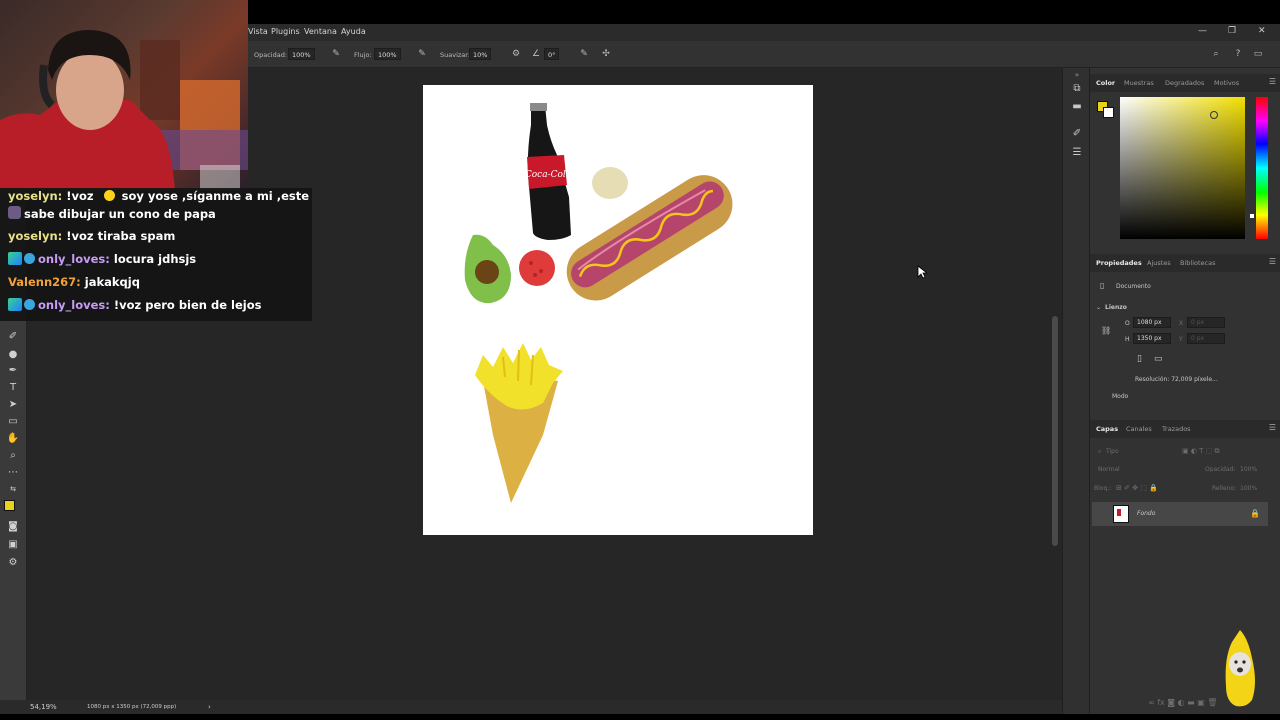  What do you see at coordinates (1238, 54) in the screenshot?
I see `help-icon: ?` at bounding box center [1238, 54].